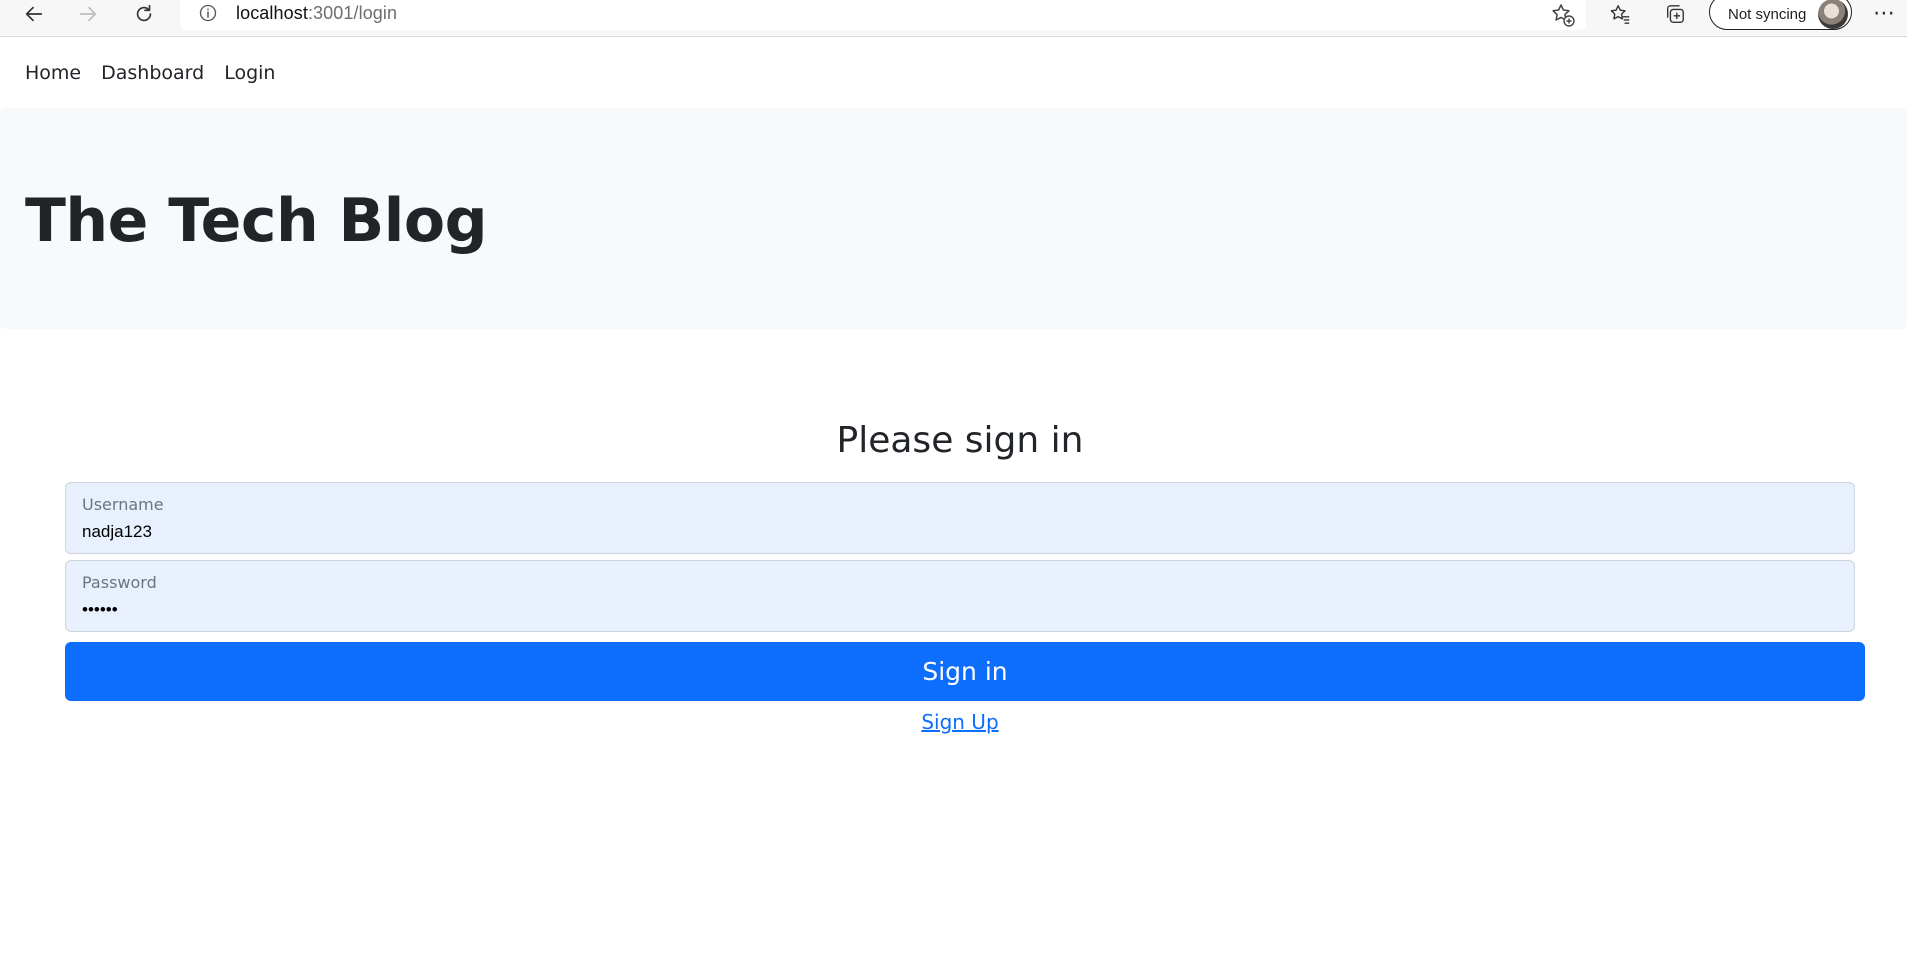  Describe the element at coordinates (883, 15) in the screenshot. I see `address-bar: localhost:3001/login` at that location.